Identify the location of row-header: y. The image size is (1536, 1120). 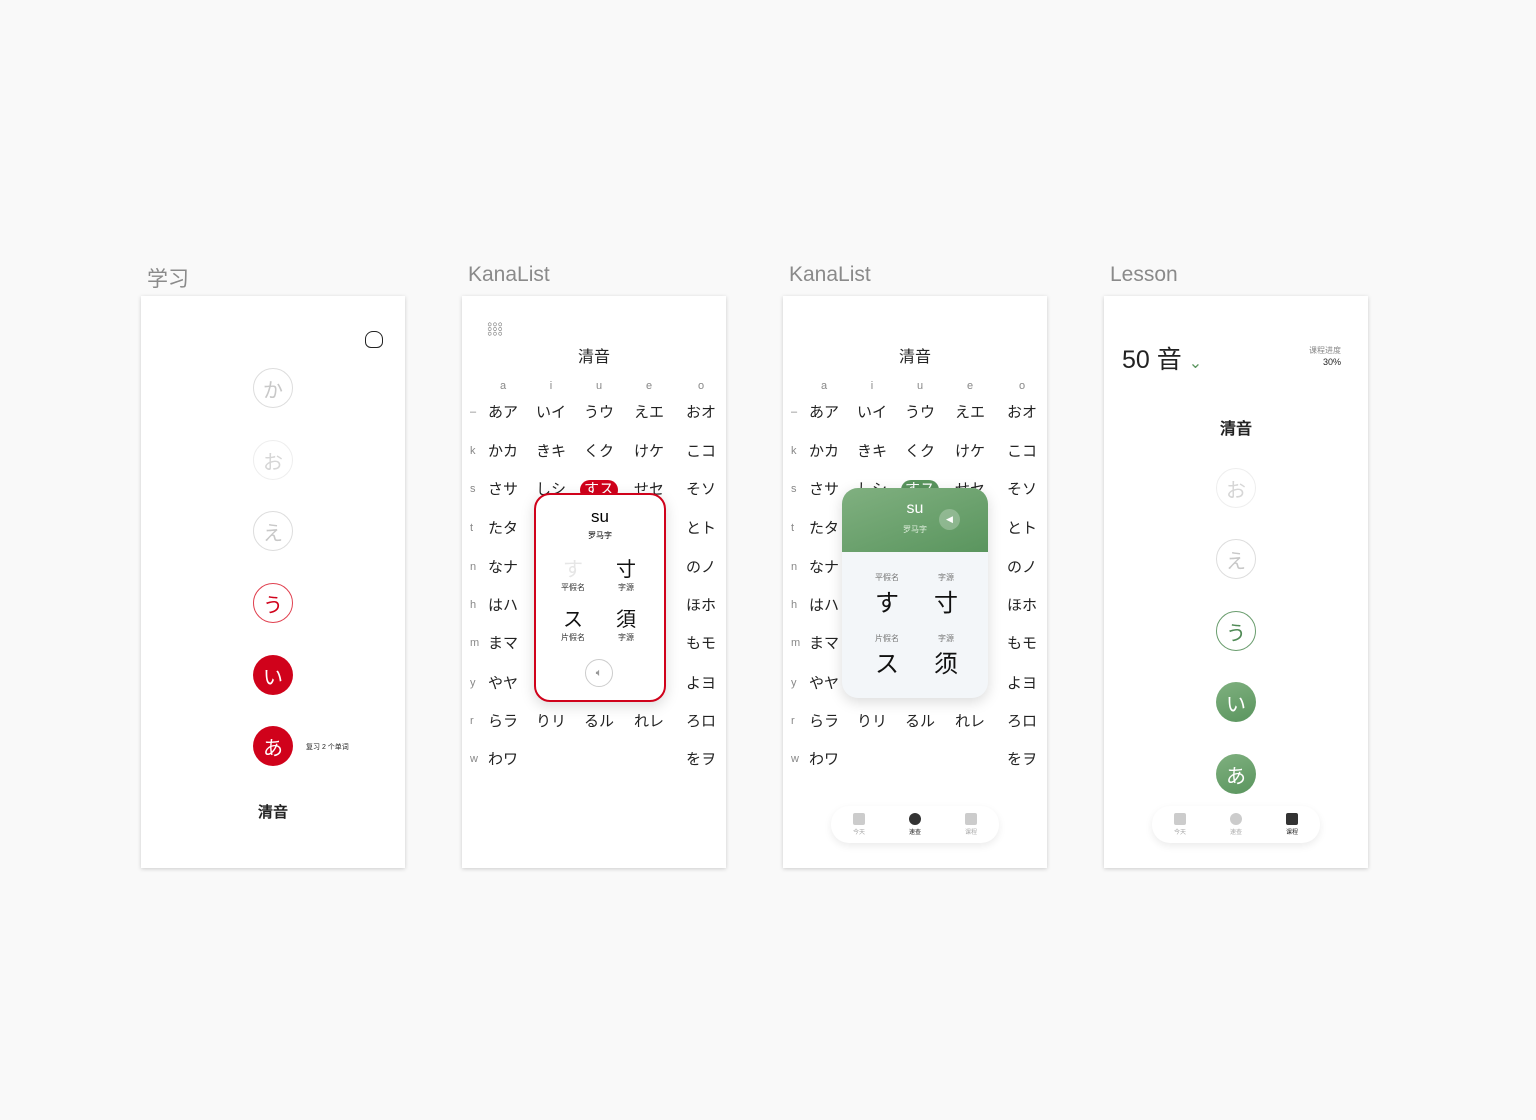
(794, 683).